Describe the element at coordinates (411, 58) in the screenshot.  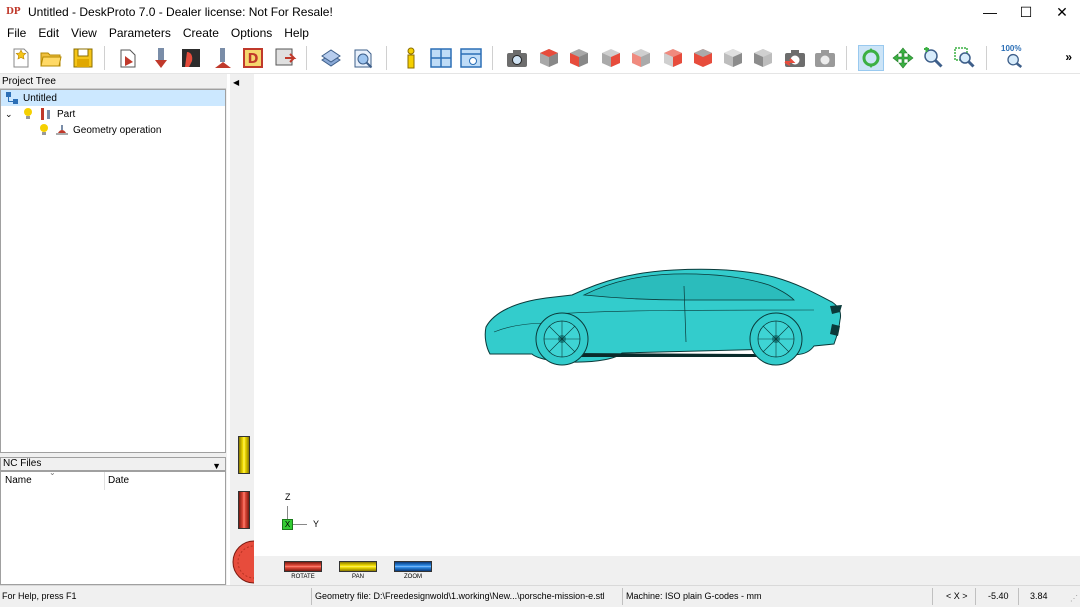
I see `info-icon` at that location.